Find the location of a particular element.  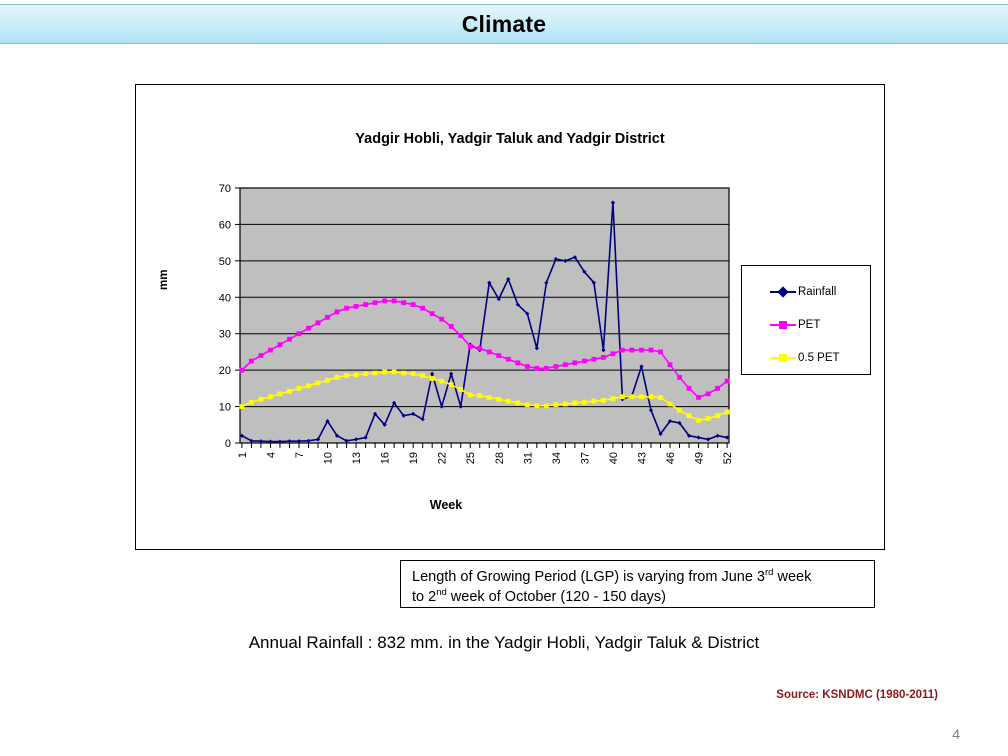

legend-swatch-pet is located at coordinates (783, 325).